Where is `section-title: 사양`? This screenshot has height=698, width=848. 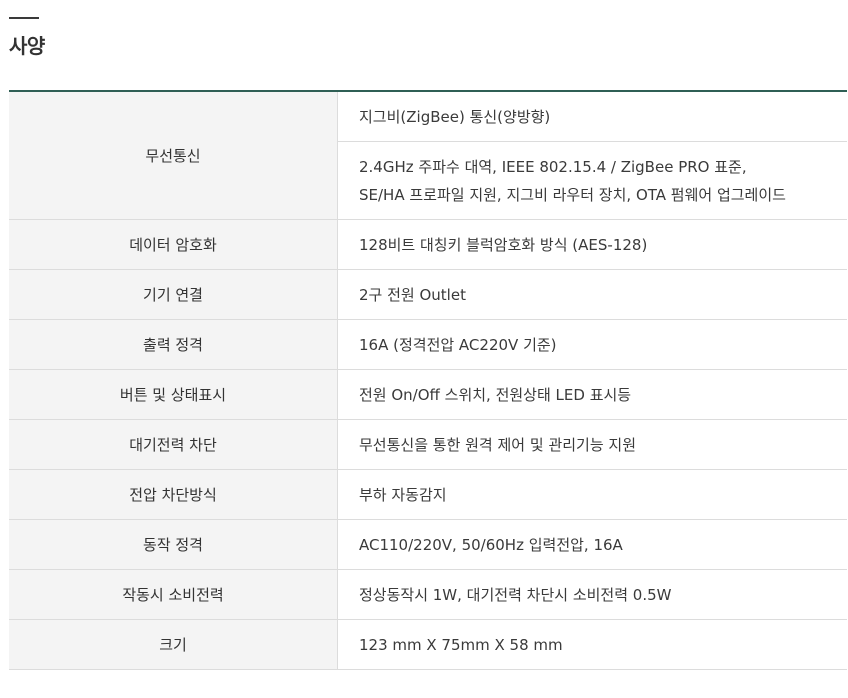 section-title: 사양 is located at coordinates (27, 46).